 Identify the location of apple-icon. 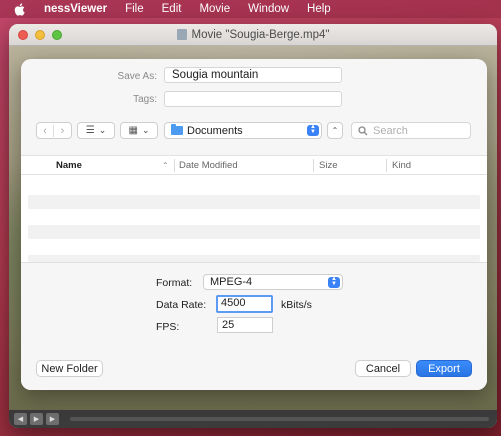
(21, 9).